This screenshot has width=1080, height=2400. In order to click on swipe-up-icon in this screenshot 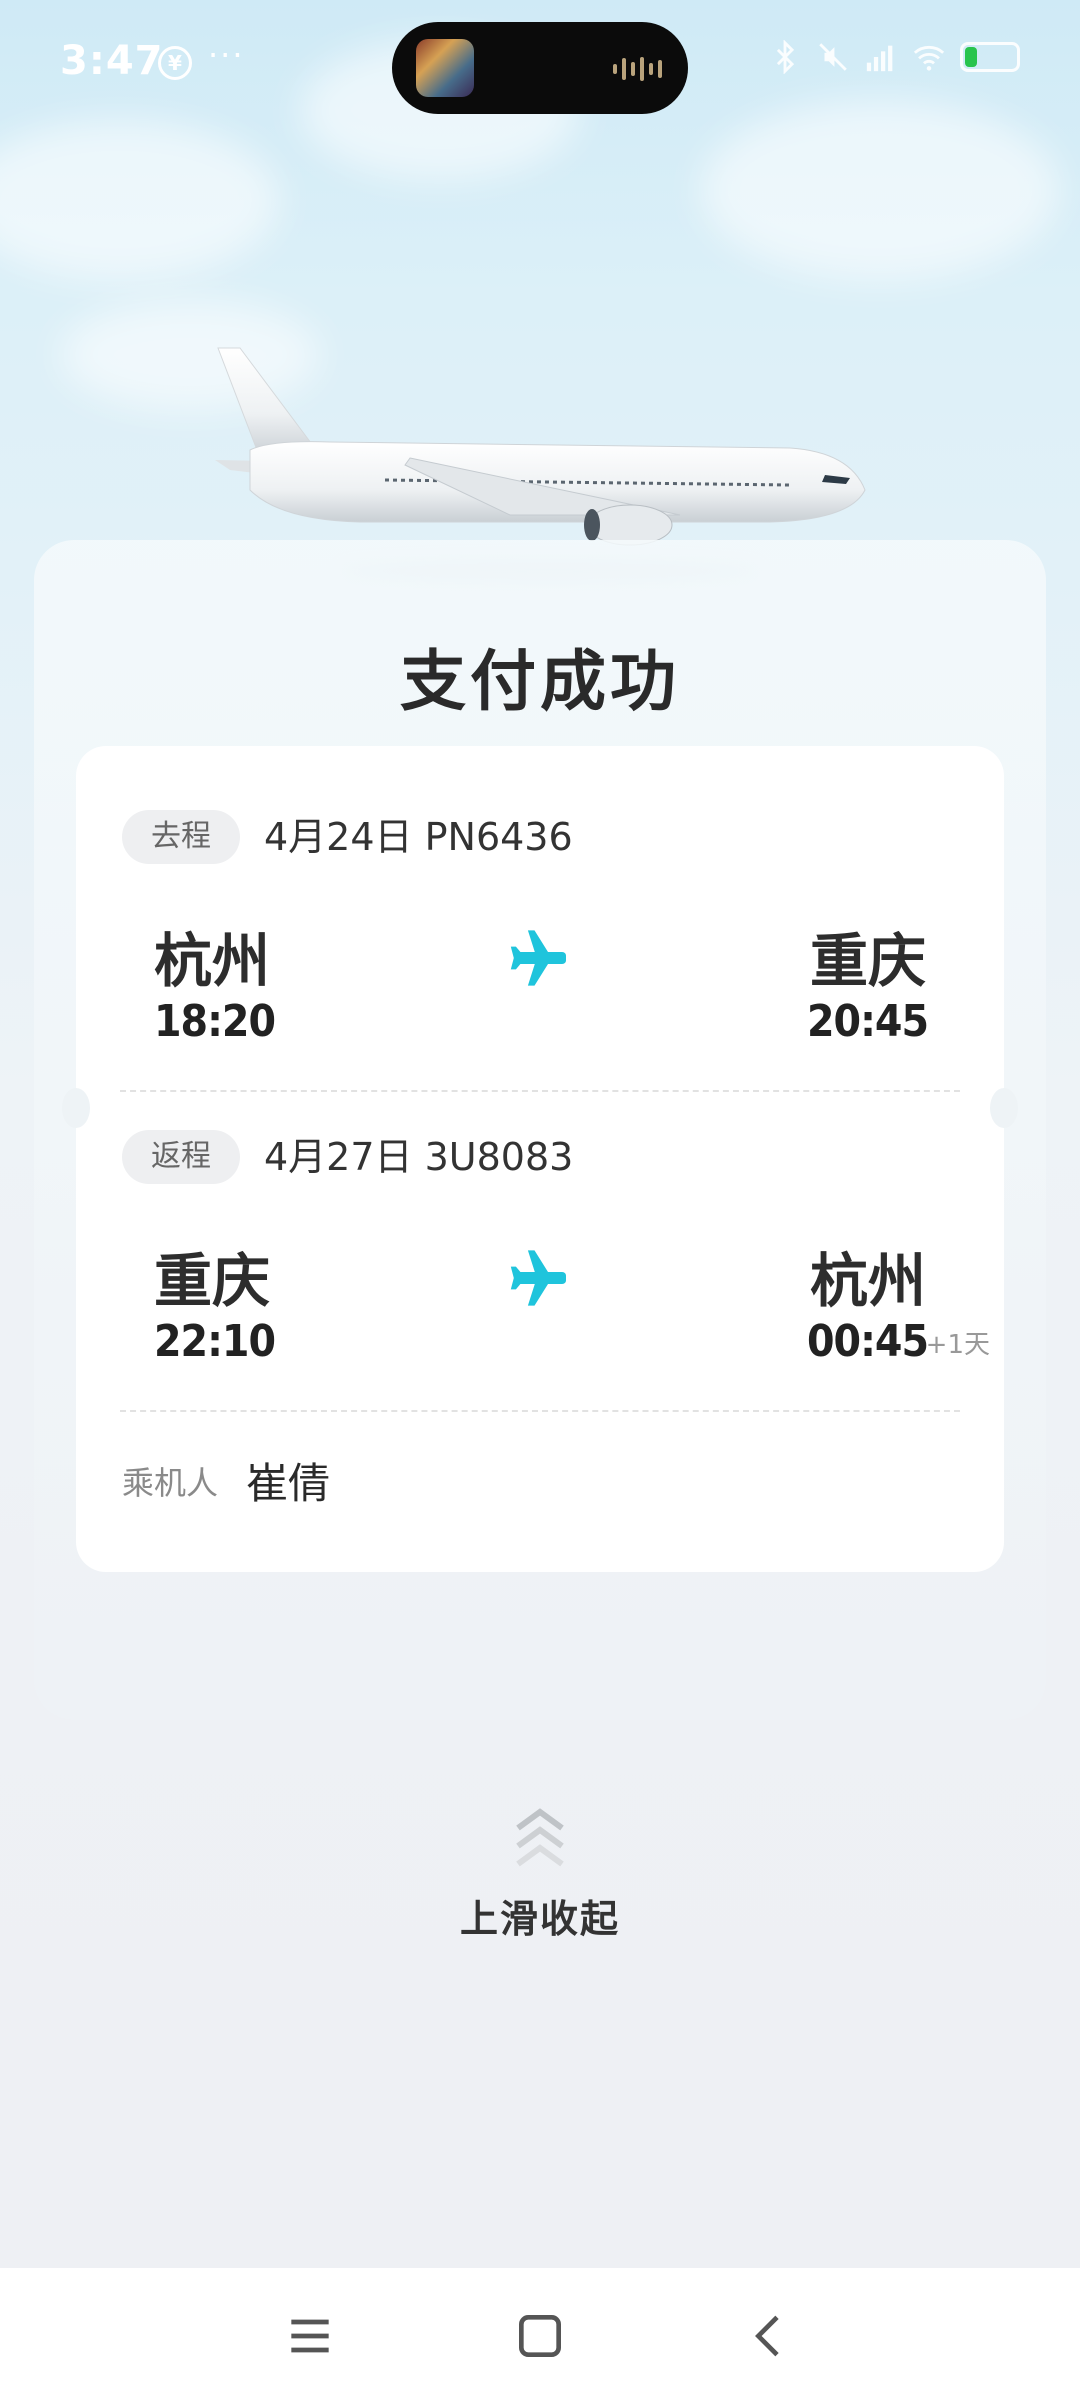, I will do `click(540, 1840)`.